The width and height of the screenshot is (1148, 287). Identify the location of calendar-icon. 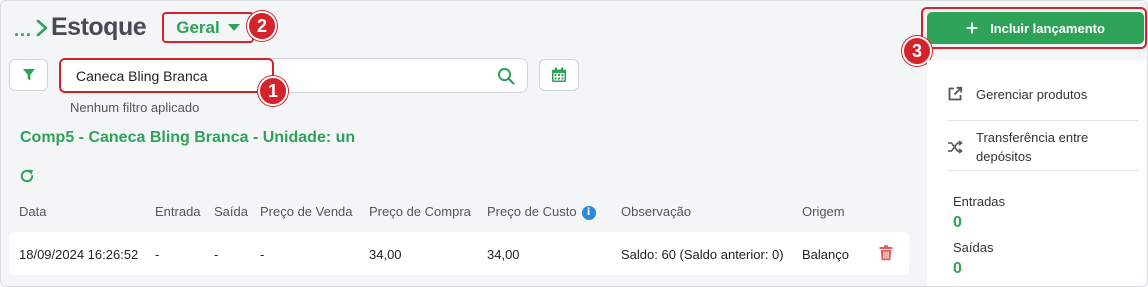
(559, 74).